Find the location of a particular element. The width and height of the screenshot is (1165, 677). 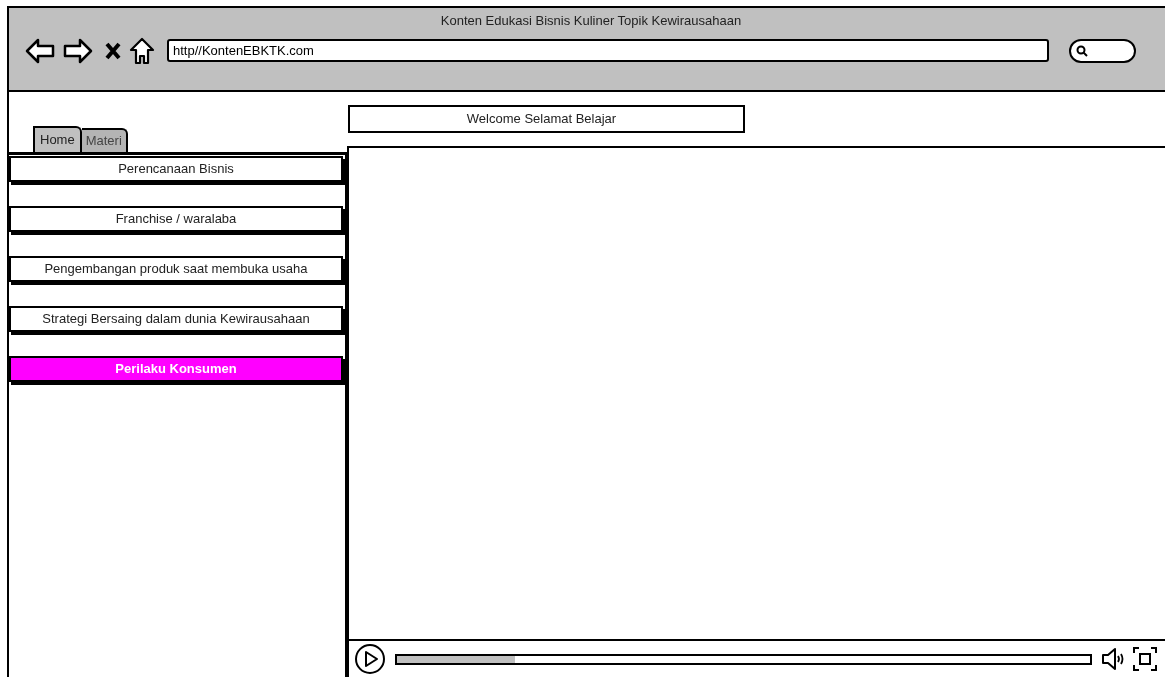

search-field is located at coordinates (1102, 50).